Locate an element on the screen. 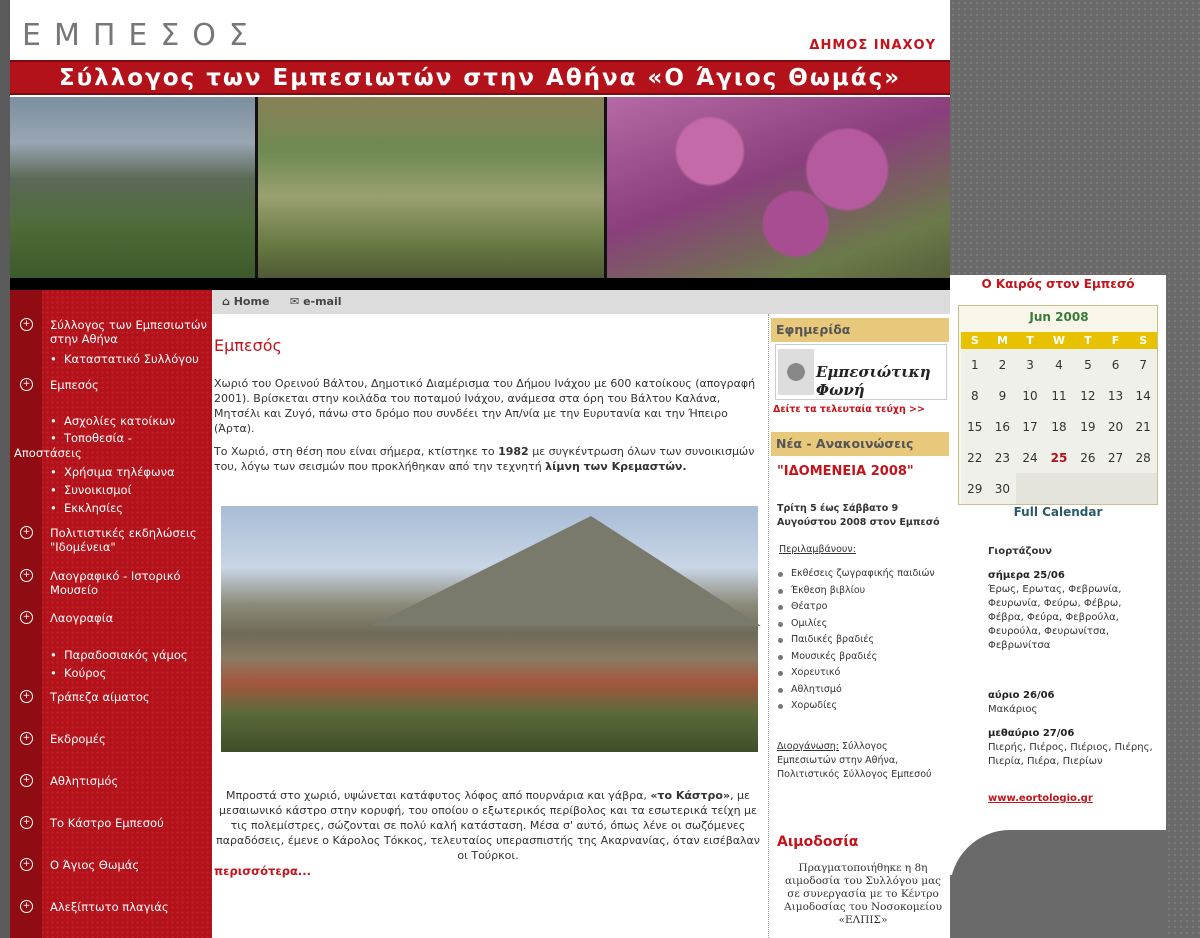  calendar-day: 22 is located at coordinates (975, 457).